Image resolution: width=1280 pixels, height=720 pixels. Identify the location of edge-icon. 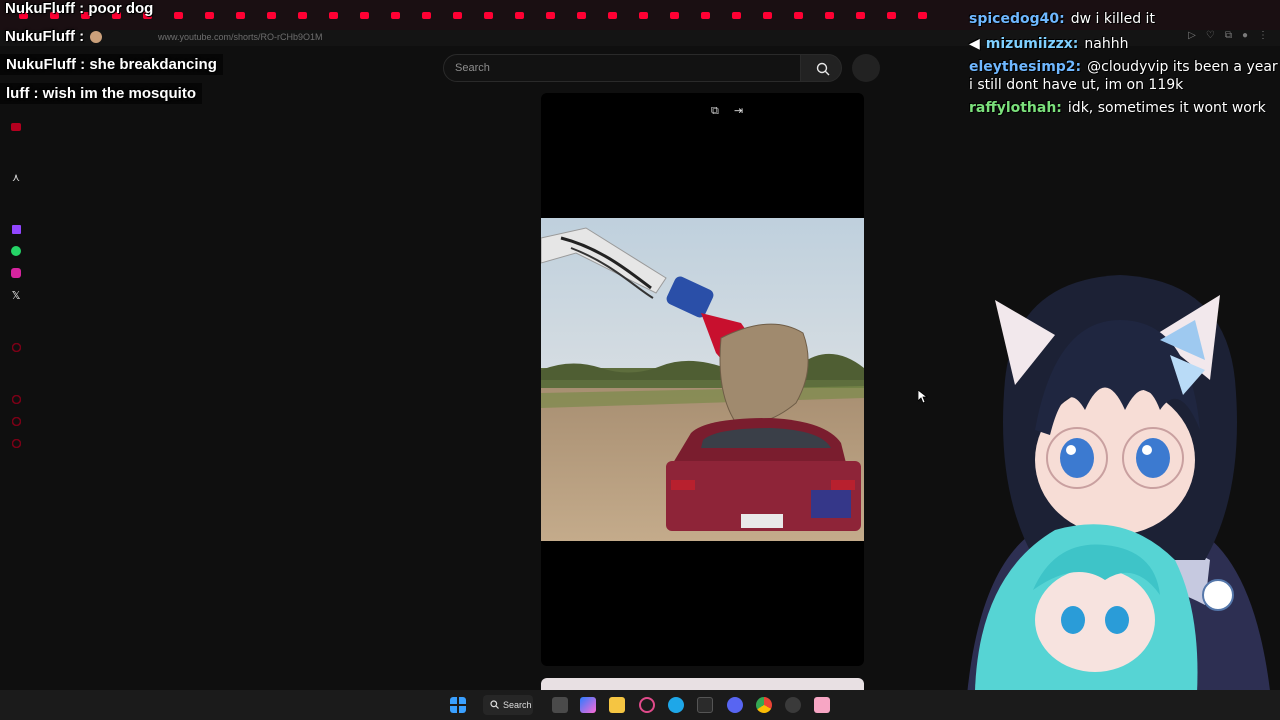
(676, 705).